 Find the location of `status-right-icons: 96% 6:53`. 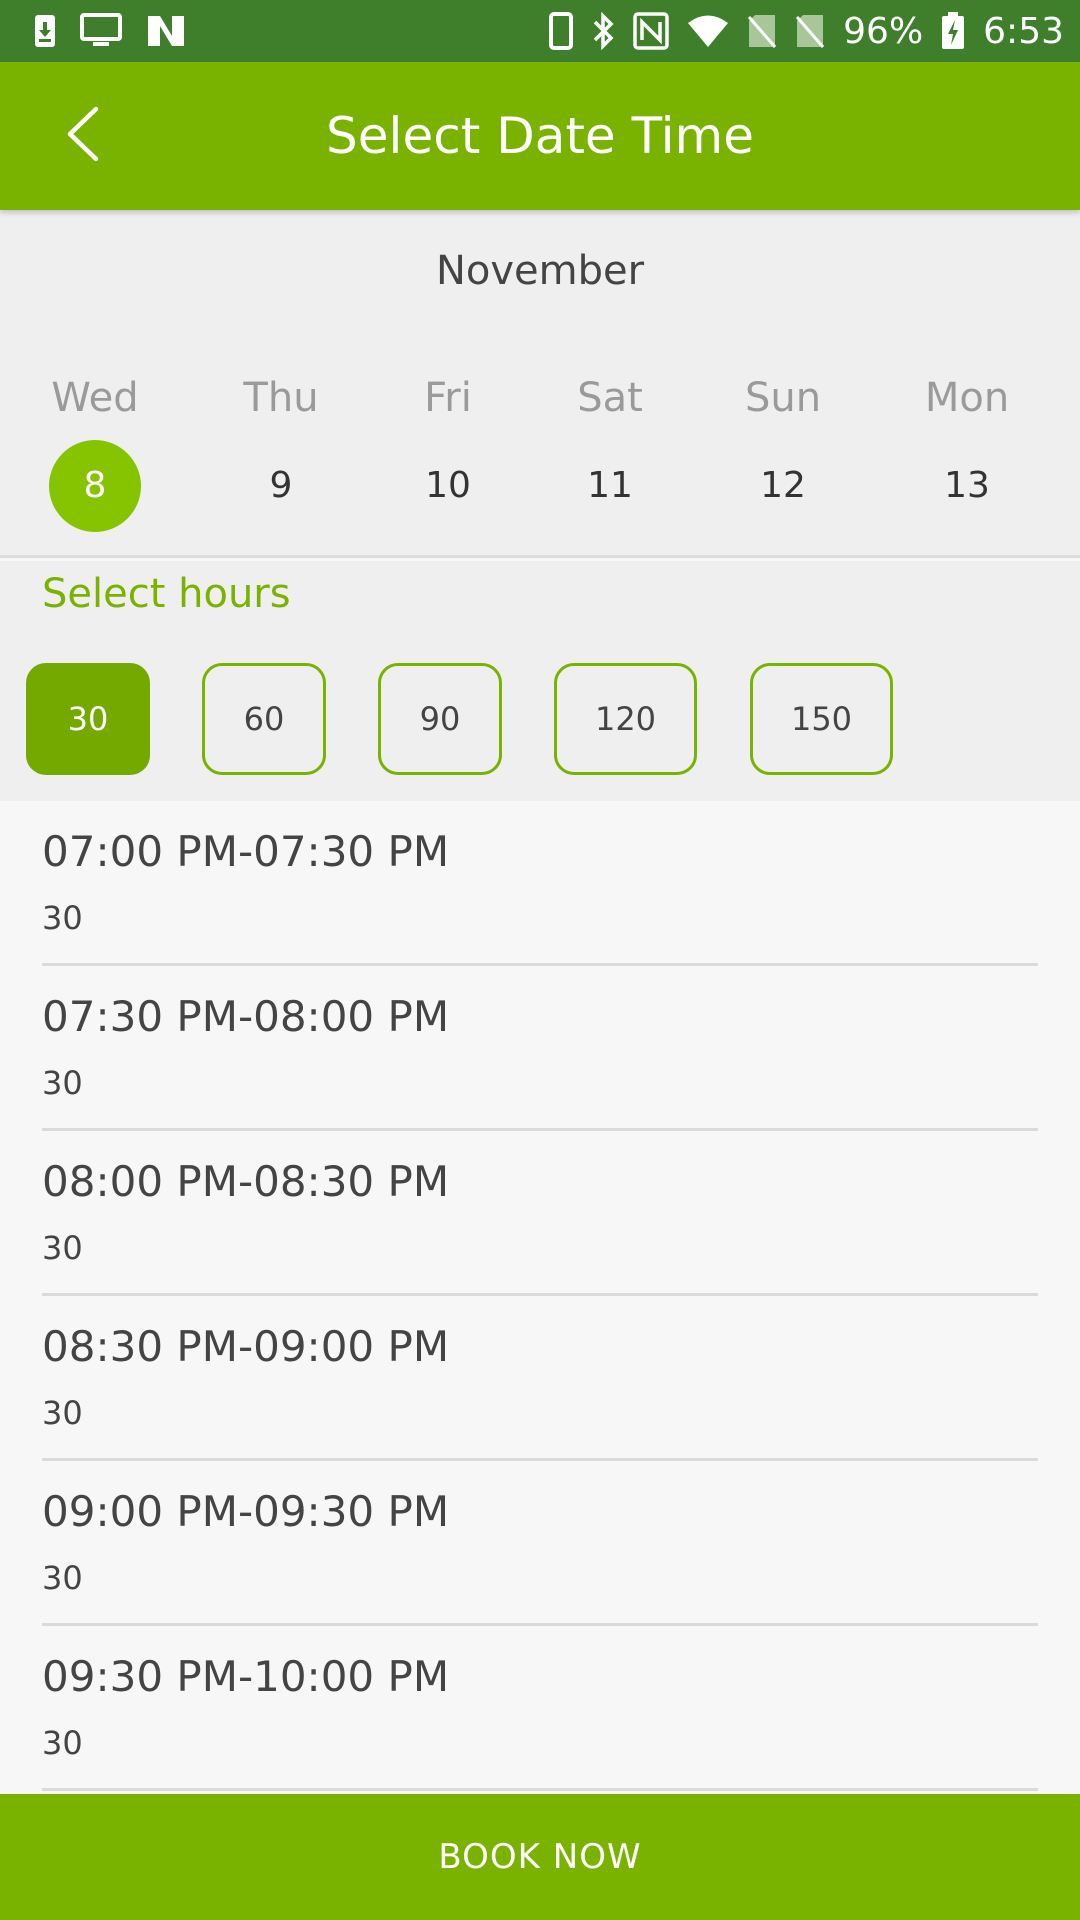

status-right-icons: 96% 6:53 is located at coordinates (806, 31).